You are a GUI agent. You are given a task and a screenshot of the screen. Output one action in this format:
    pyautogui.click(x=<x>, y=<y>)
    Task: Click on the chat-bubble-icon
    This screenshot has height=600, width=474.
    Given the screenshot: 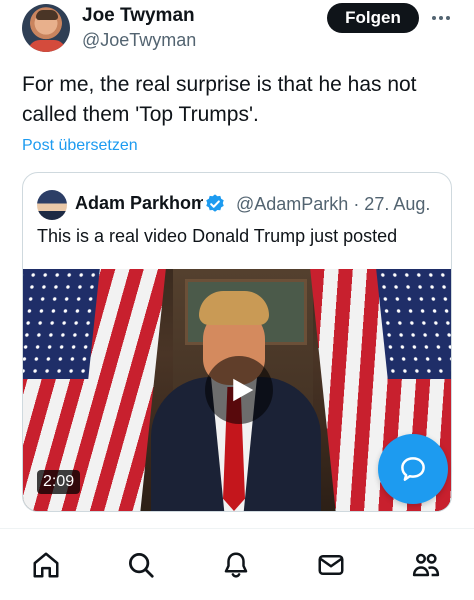 What is the action you would take?
    pyautogui.click(x=413, y=469)
    